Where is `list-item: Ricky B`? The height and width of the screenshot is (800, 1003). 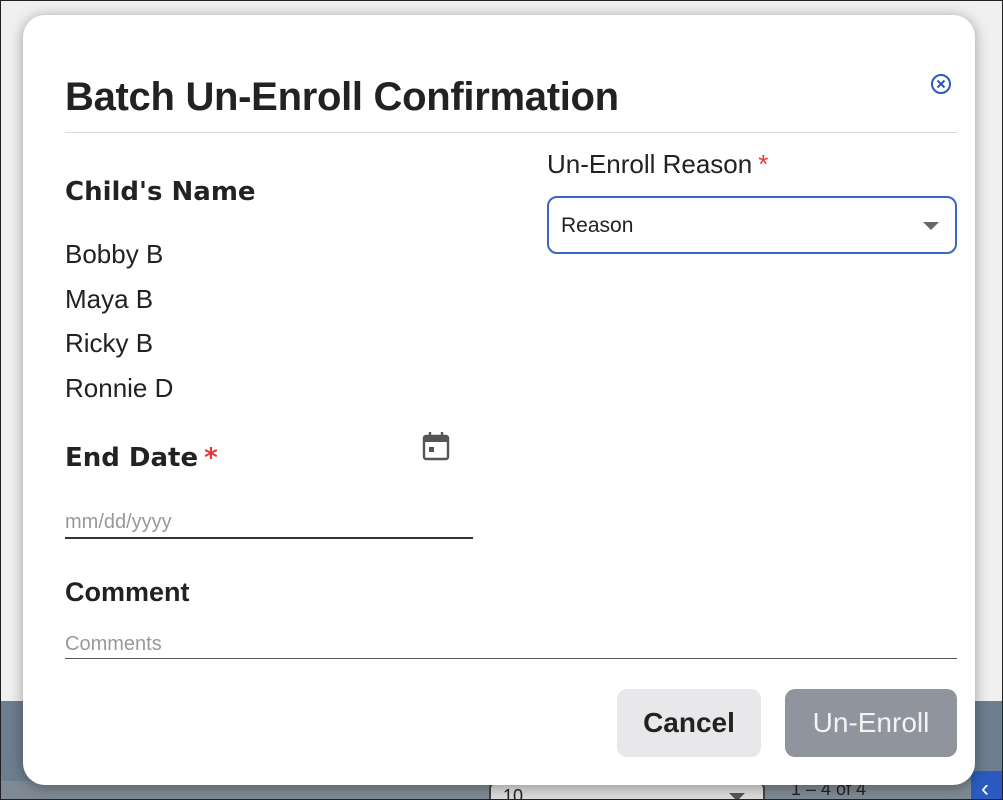
list-item: Ricky B is located at coordinates (109, 343).